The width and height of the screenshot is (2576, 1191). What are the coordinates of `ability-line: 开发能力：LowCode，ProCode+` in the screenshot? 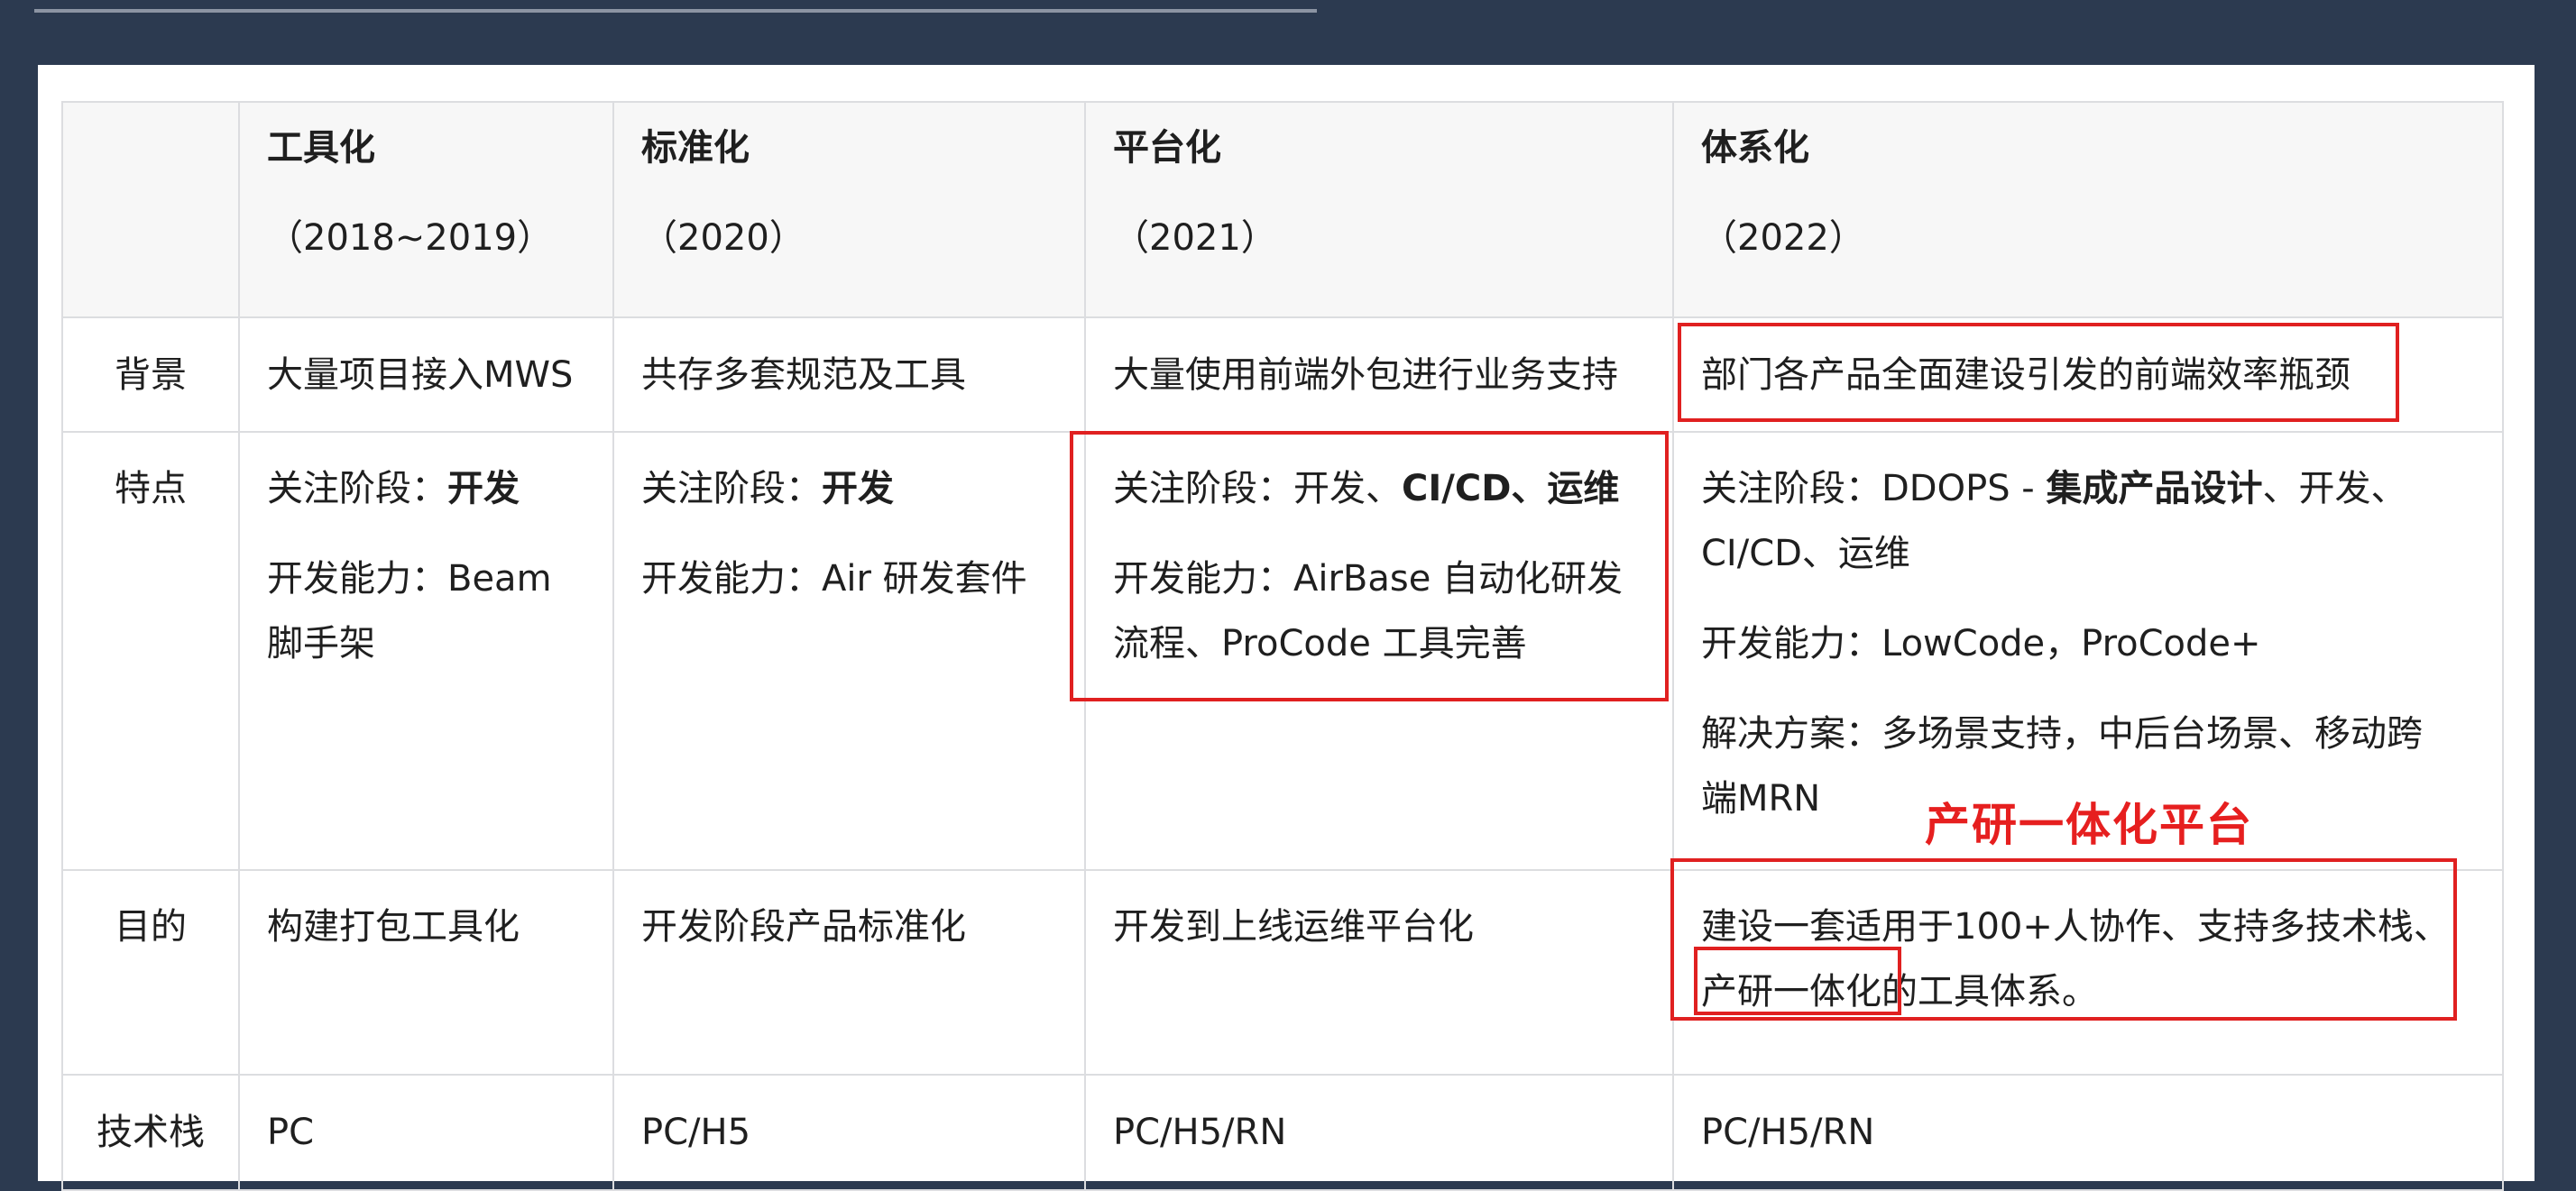 It's located at (1981, 643).